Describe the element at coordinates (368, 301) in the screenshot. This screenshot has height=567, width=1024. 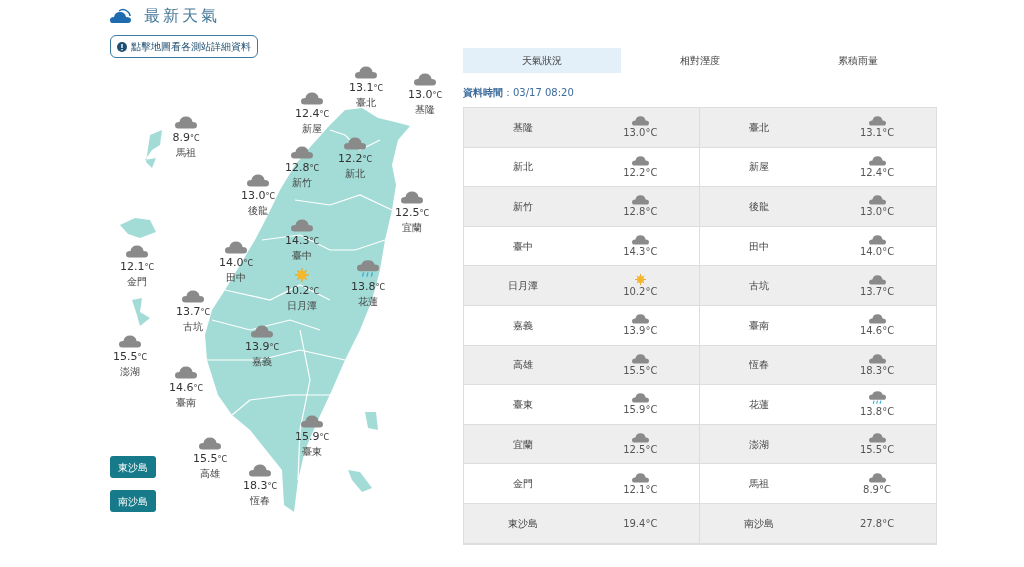
I see `station-name: 花蓮` at that location.